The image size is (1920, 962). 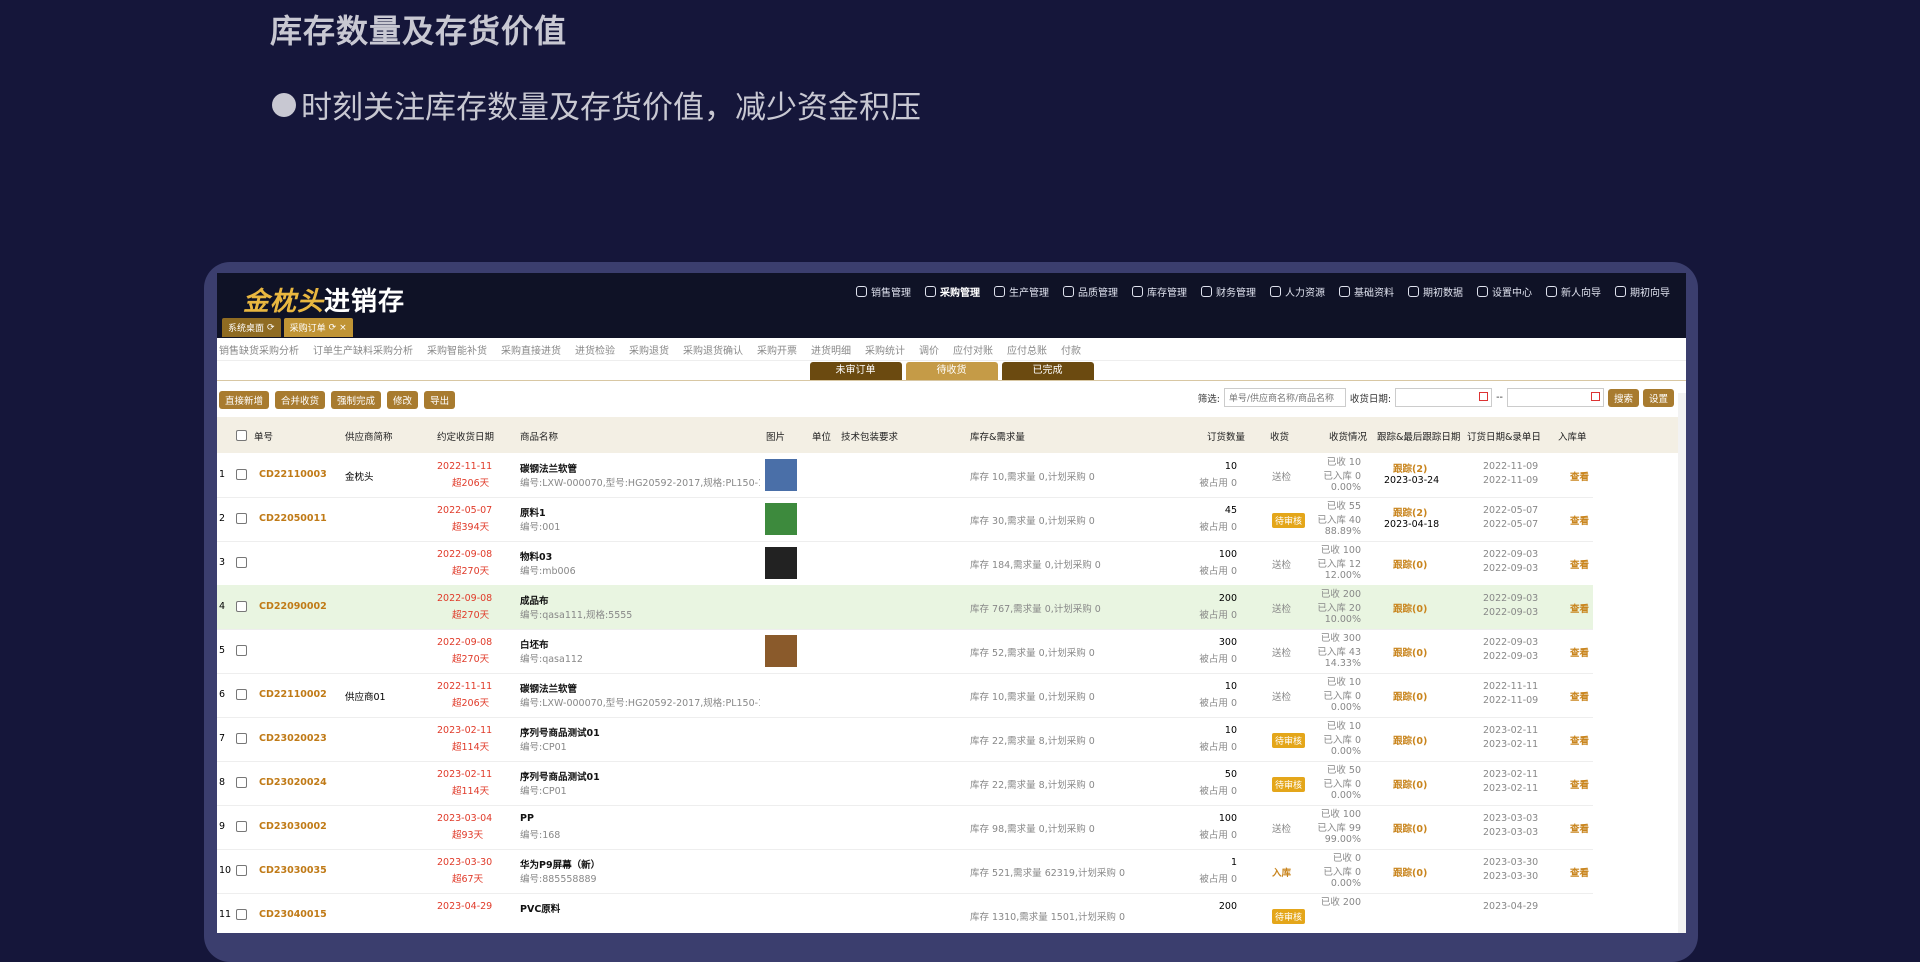 What do you see at coordinates (293, 738) in the screenshot?
I see `order-number-link: CD23020023` at bounding box center [293, 738].